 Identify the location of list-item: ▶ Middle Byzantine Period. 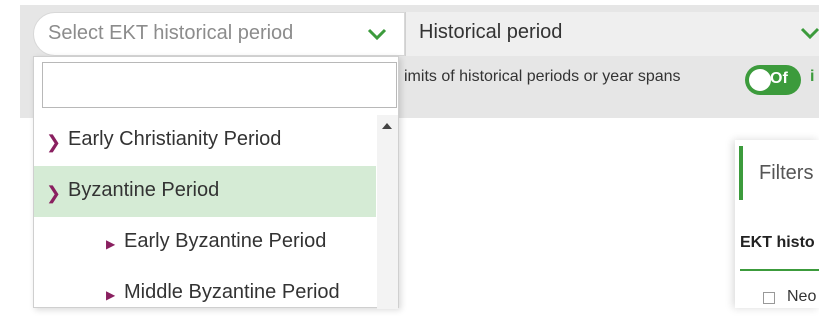
(205, 293).